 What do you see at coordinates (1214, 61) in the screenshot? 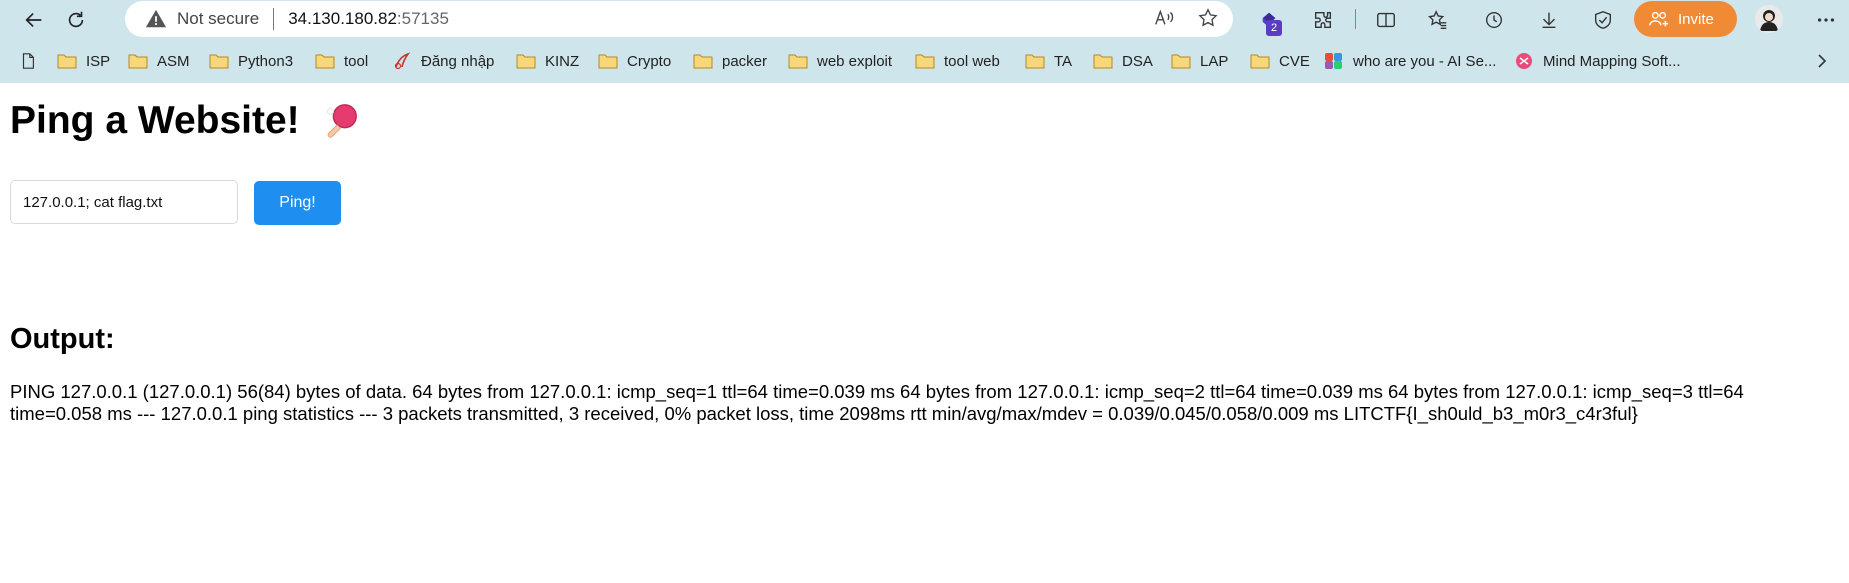
I see `bookmark-label: LAP` at bounding box center [1214, 61].